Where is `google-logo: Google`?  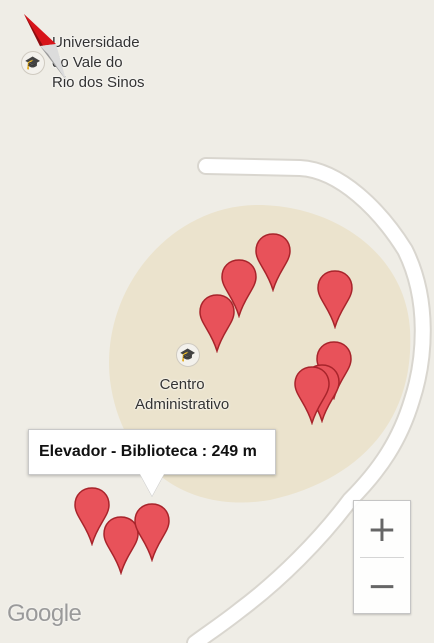
google-logo: Google is located at coordinates (44, 613).